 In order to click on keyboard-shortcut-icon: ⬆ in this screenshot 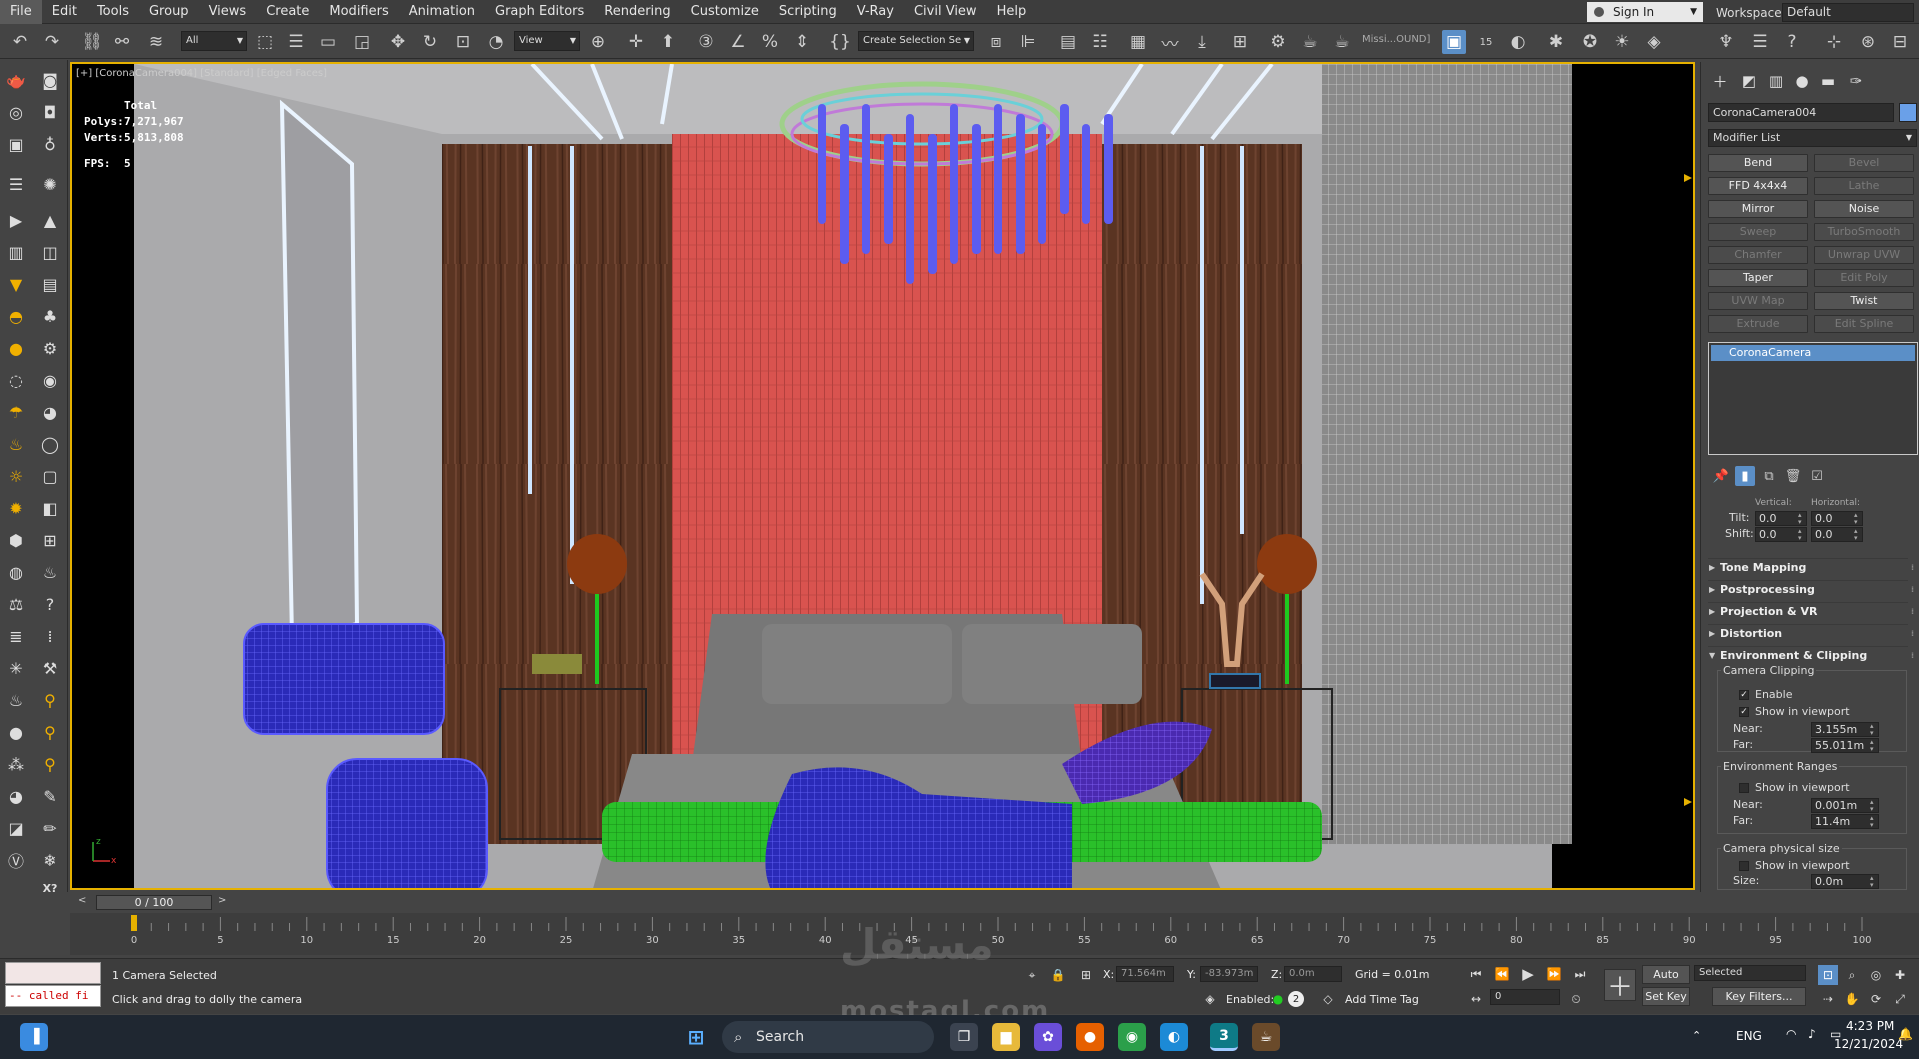, I will do `click(668, 42)`.